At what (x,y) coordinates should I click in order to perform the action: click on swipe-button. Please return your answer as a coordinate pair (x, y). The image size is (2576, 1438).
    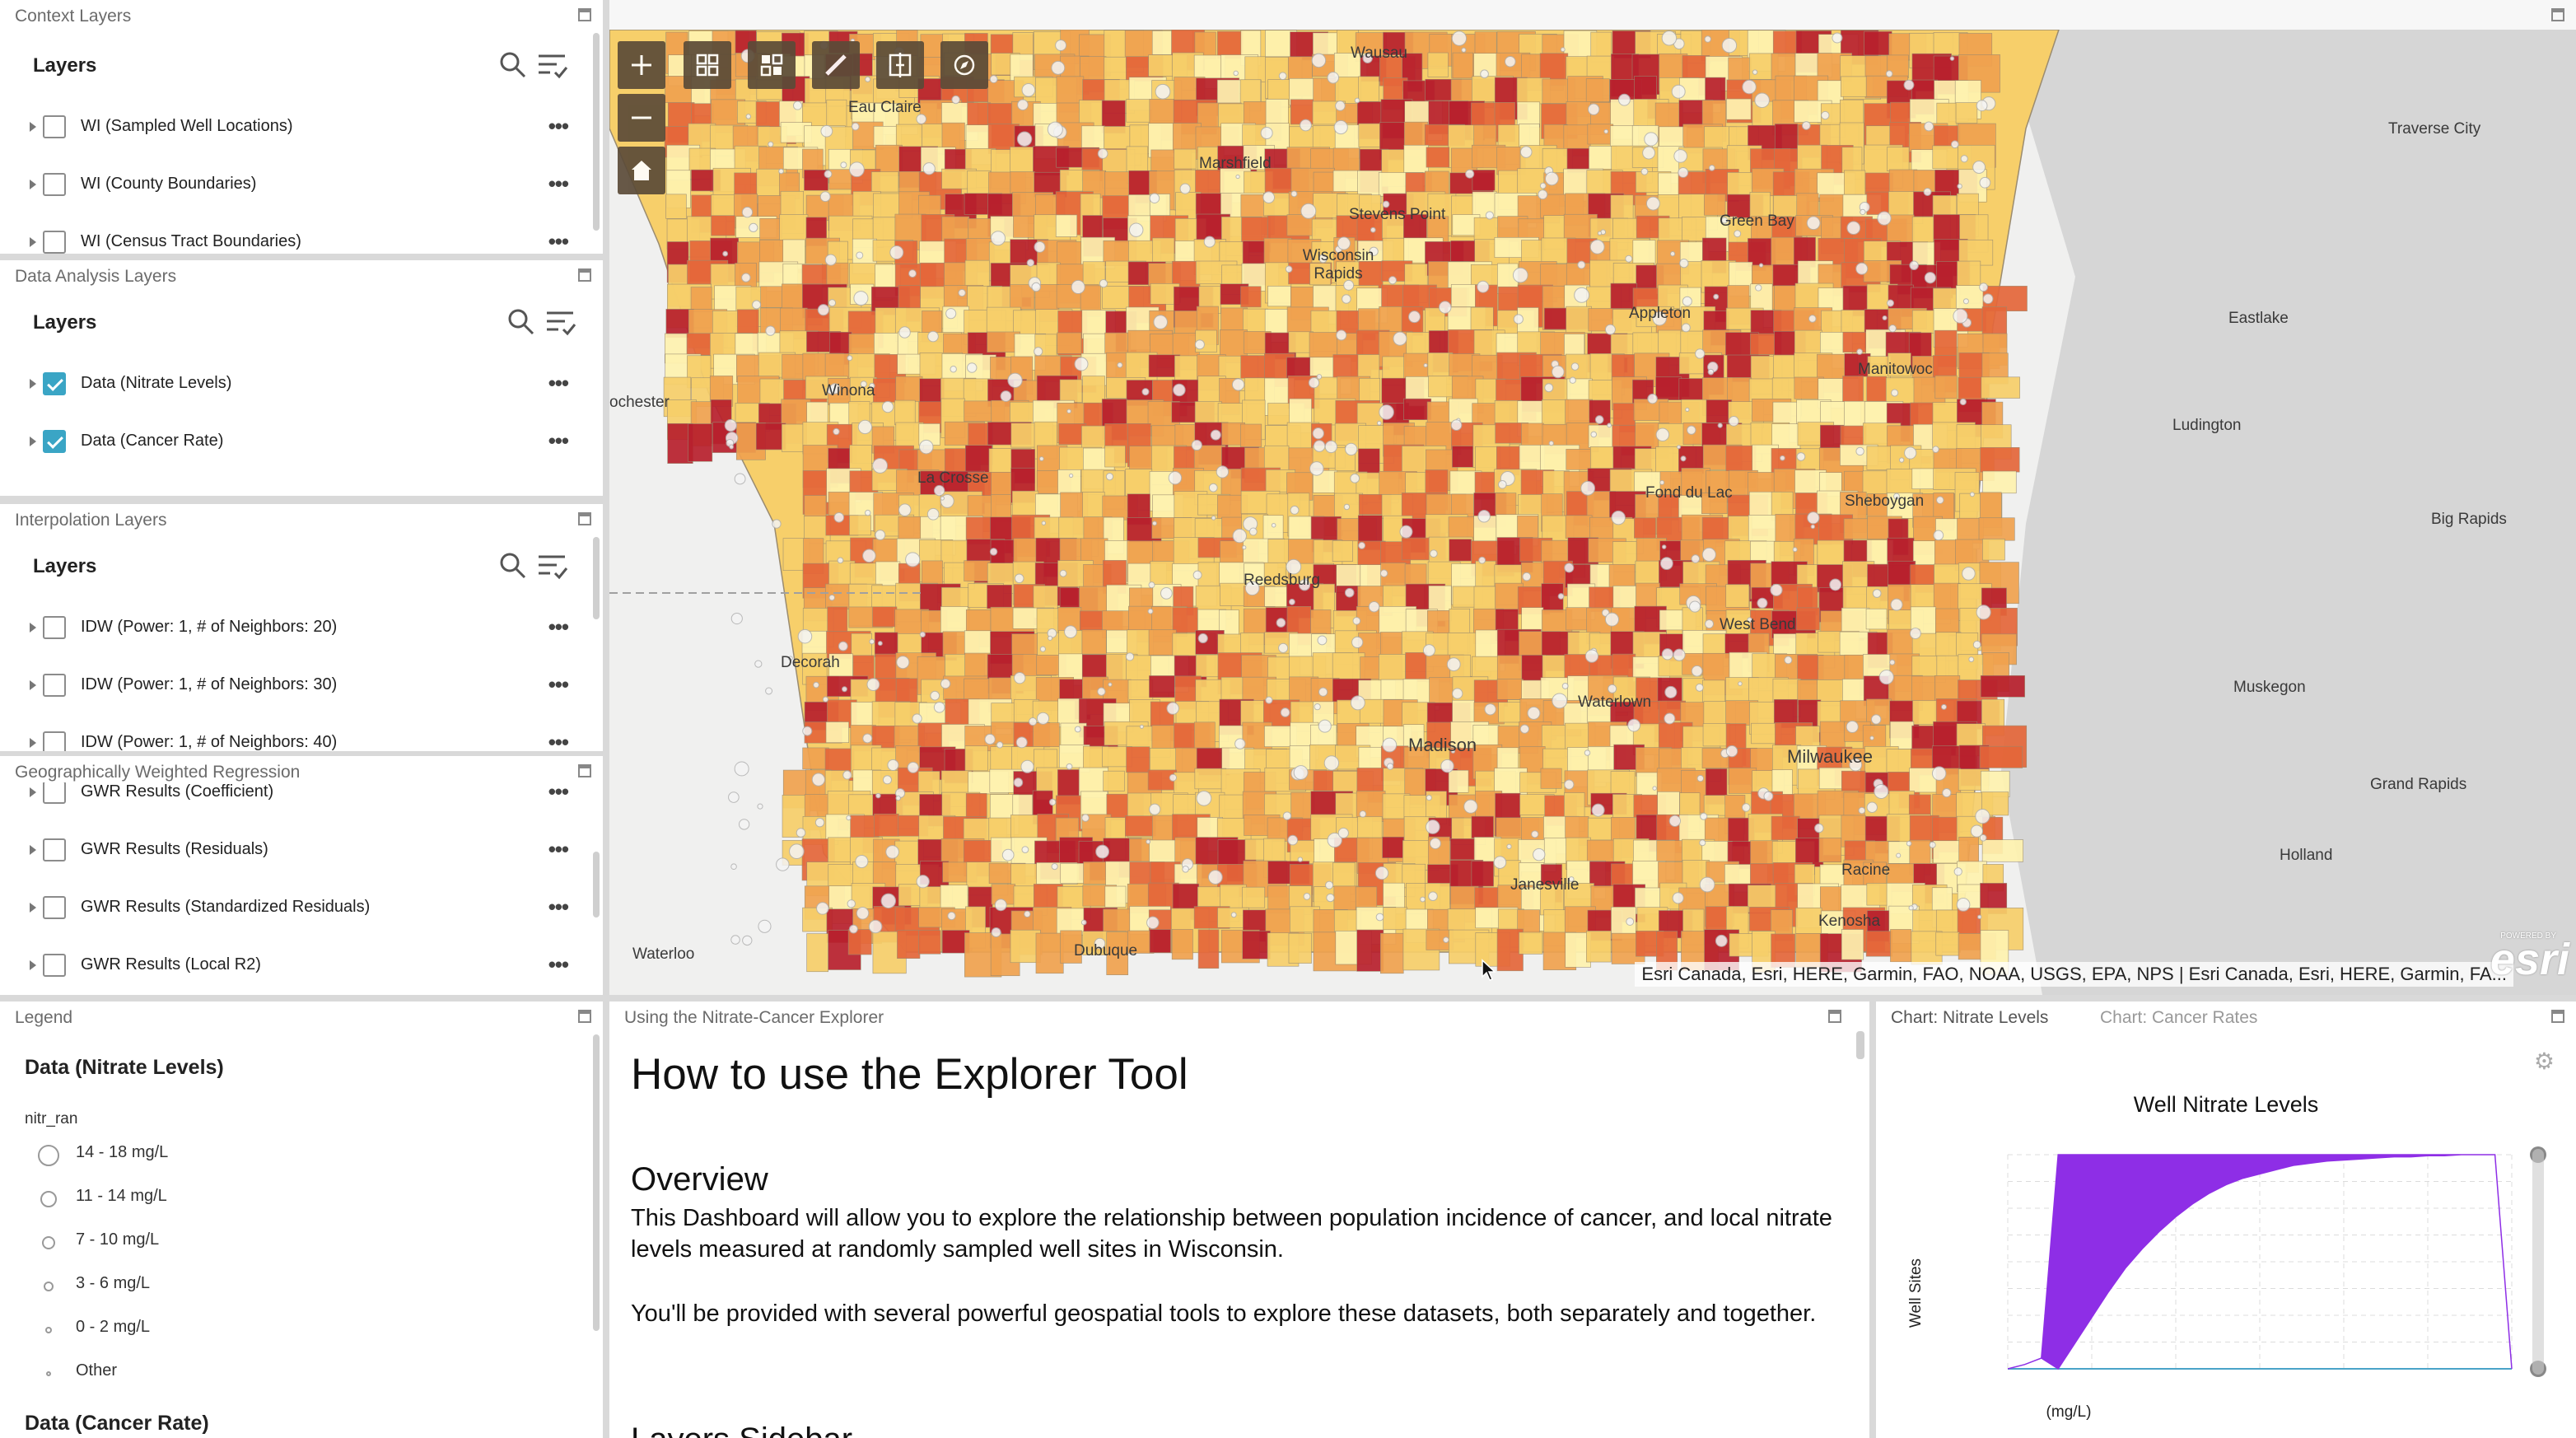
    Looking at the image, I should click on (900, 65).